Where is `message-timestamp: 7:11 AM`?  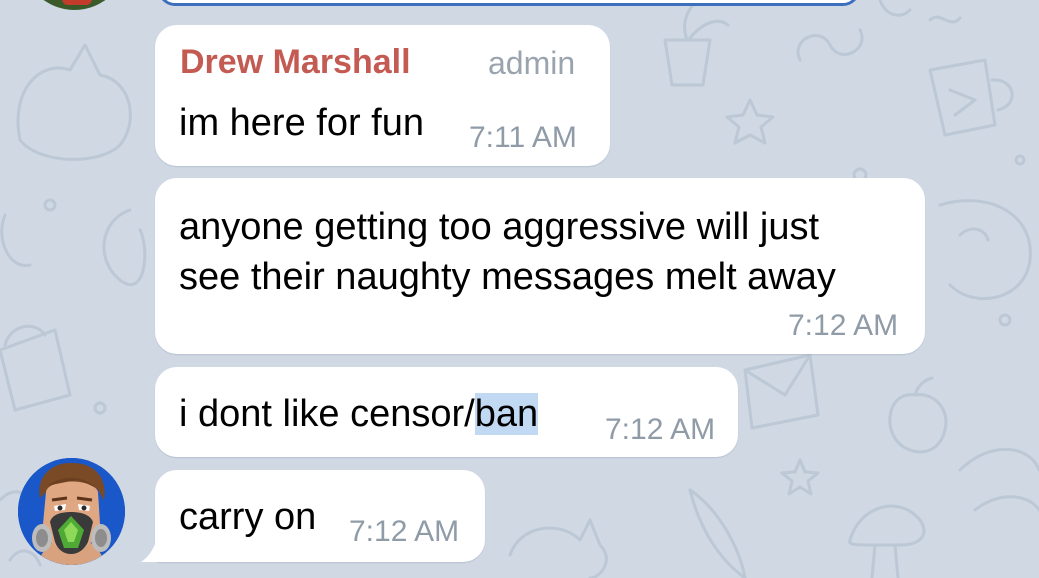
message-timestamp: 7:11 AM is located at coordinates (523, 137).